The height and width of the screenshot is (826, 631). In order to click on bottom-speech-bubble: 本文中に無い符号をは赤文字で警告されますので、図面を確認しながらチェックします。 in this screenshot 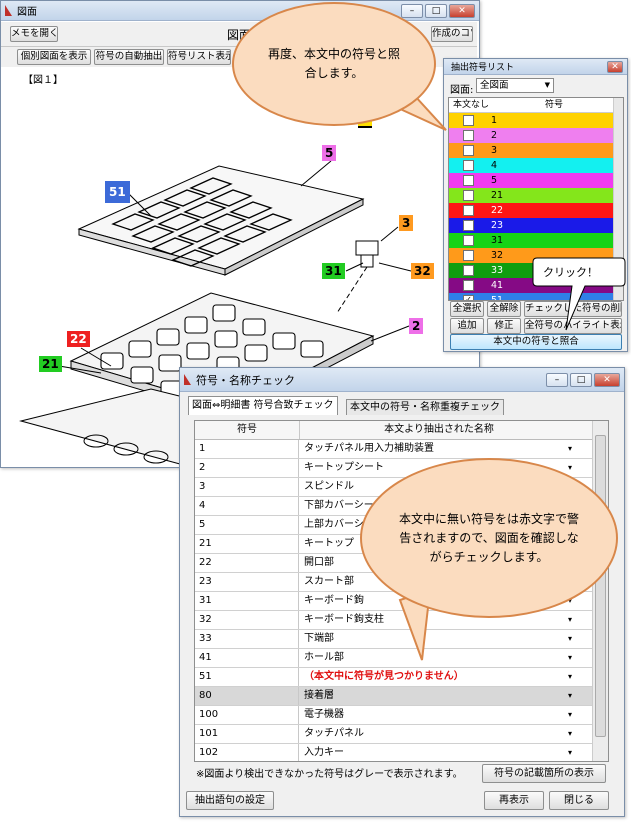, I will do `click(489, 538)`.